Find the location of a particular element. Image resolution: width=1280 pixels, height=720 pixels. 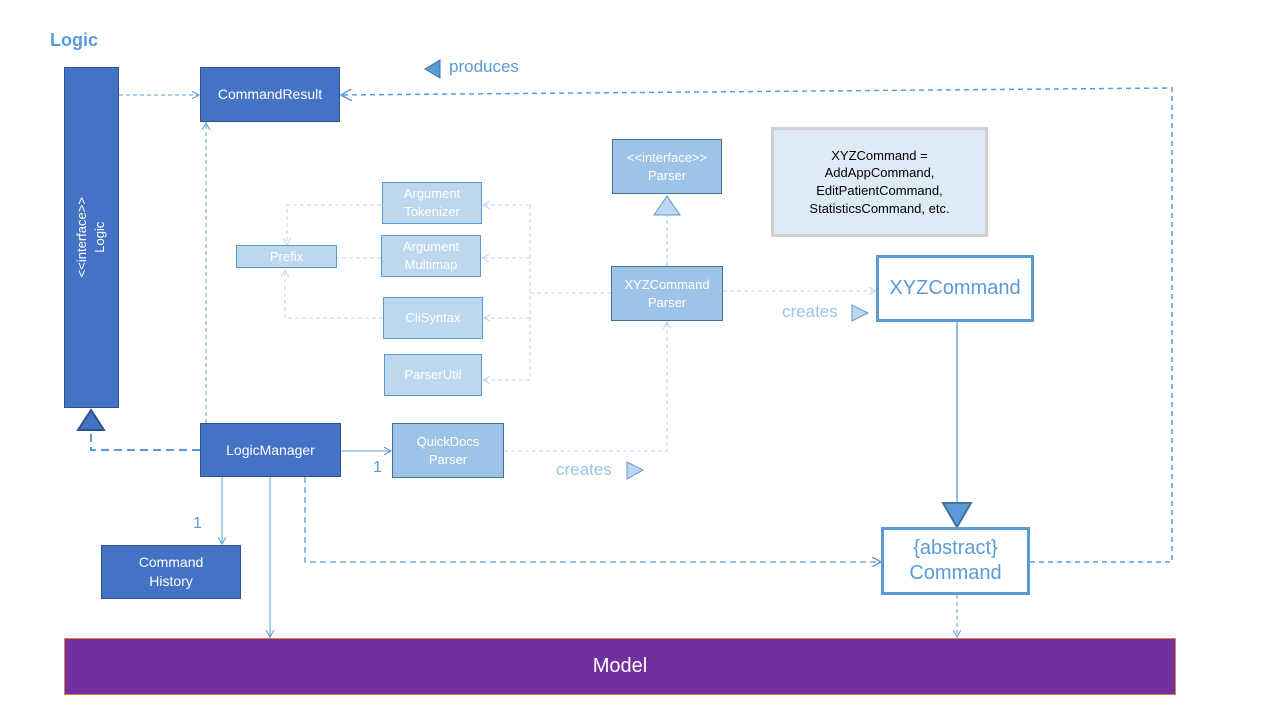

note-line-1: XYZCommand = is located at coordinates (879, 155).